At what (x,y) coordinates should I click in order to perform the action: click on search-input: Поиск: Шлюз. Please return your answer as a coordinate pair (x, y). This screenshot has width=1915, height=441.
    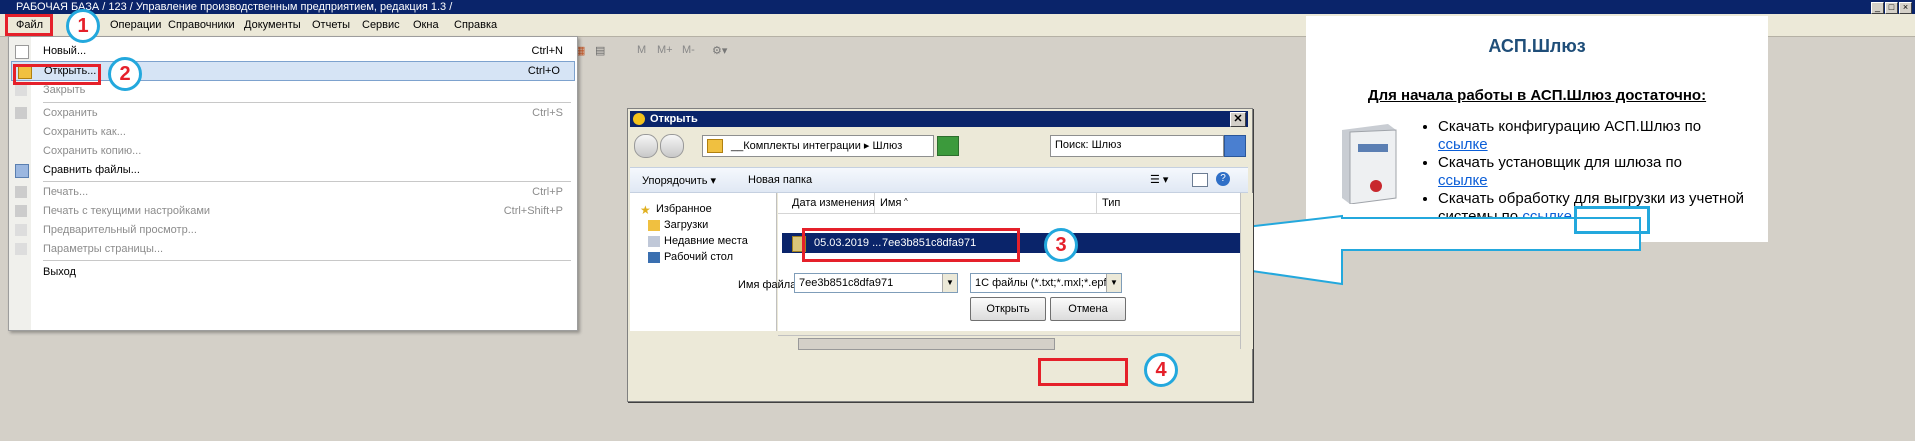
    Looking at the image, I should click on (1137, 146).